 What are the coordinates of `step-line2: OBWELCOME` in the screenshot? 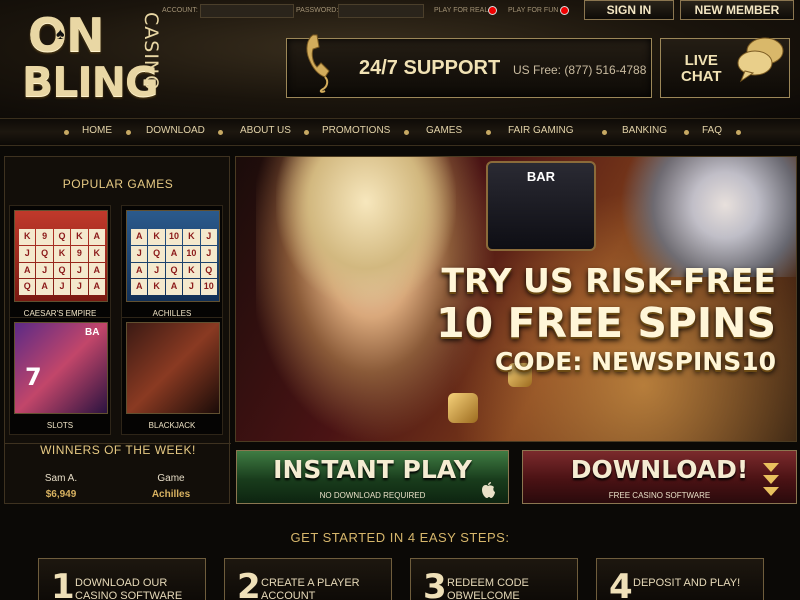 It's located at (483, 595).